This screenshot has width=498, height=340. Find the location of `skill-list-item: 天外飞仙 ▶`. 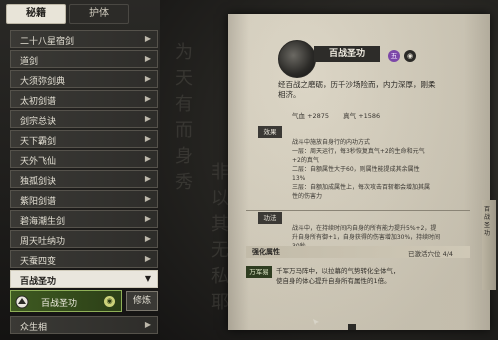

skill-list-item: 天外飞仙 ▶ is located at coordinates (84, 159).